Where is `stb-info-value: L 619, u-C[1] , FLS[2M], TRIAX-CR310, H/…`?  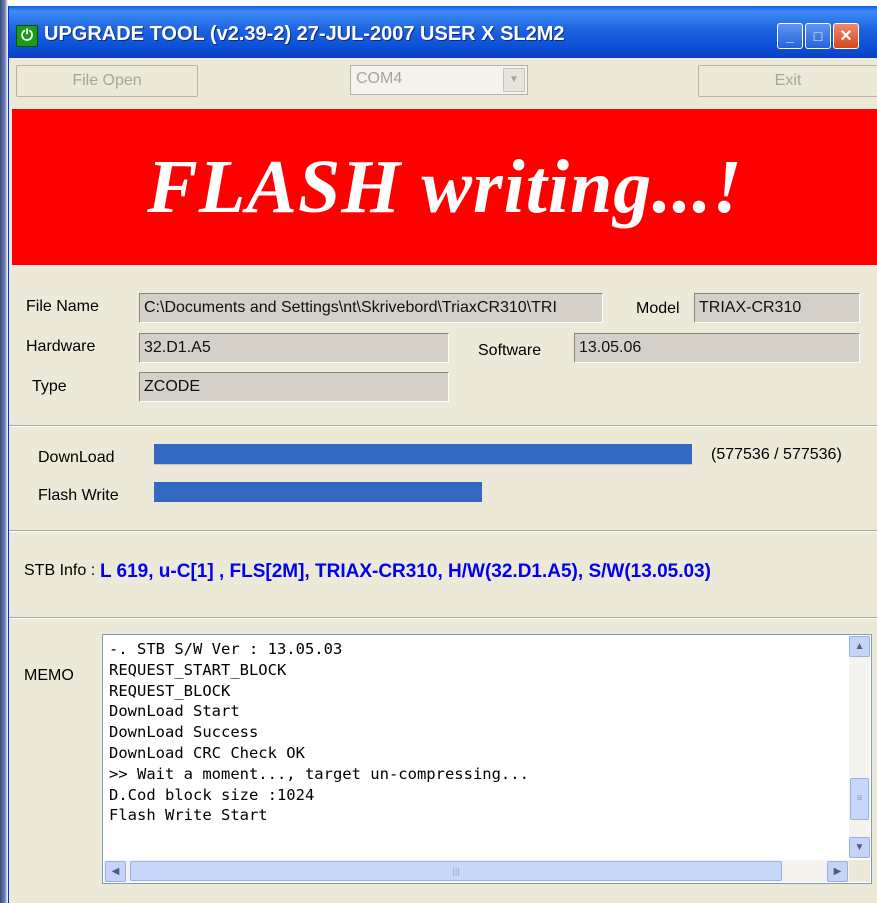 stb-info-value: L 619, u-C[1] , FLS[2M], TRIAX-CR310, H/… is located at coordinates (405, 571).